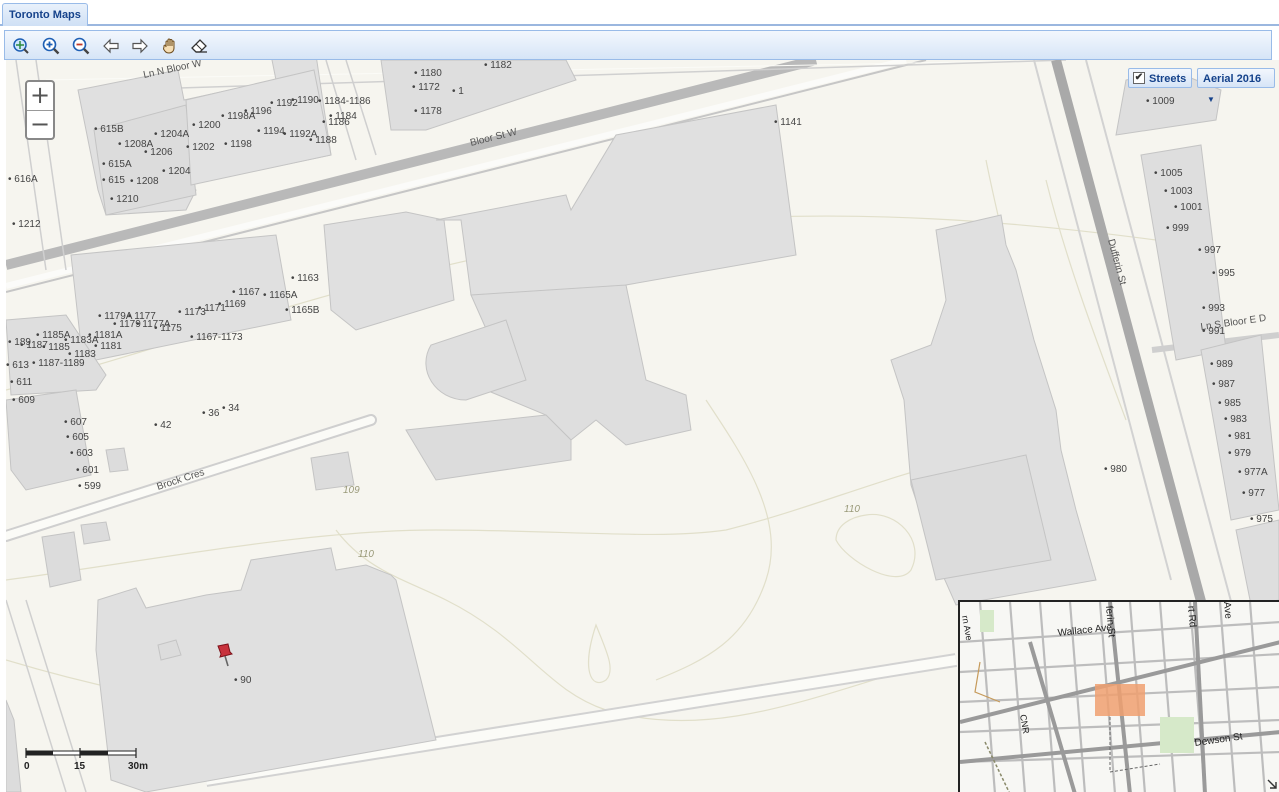 Image resolution: width=1279 pixels, height=792 pixels. I want to click on streets-checkbox: ✔, so click(1139, 78).